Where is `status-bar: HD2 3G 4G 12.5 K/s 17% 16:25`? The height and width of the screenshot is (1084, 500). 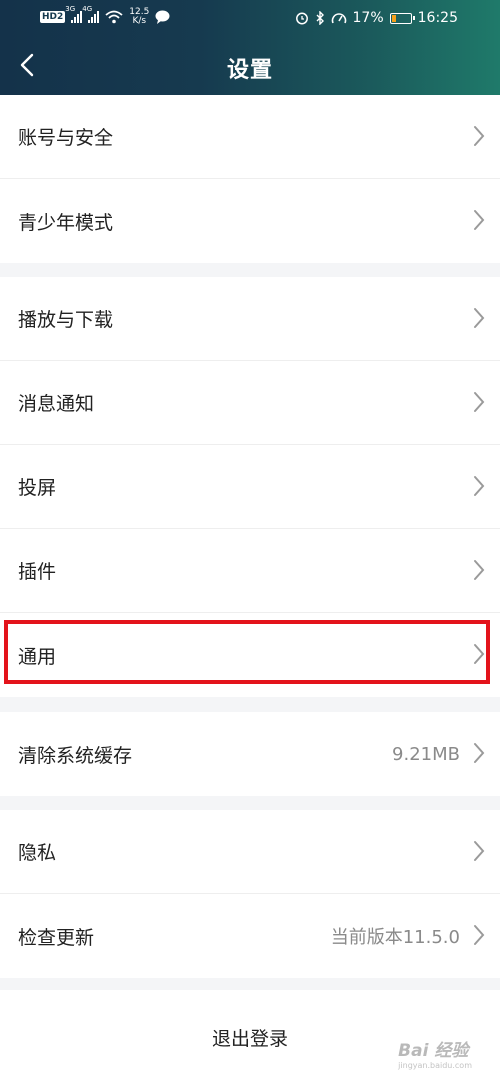 status-bar: HD2 3G 4G 12.5 K/s 17% 16:25 is located at coordinates (250, 19).